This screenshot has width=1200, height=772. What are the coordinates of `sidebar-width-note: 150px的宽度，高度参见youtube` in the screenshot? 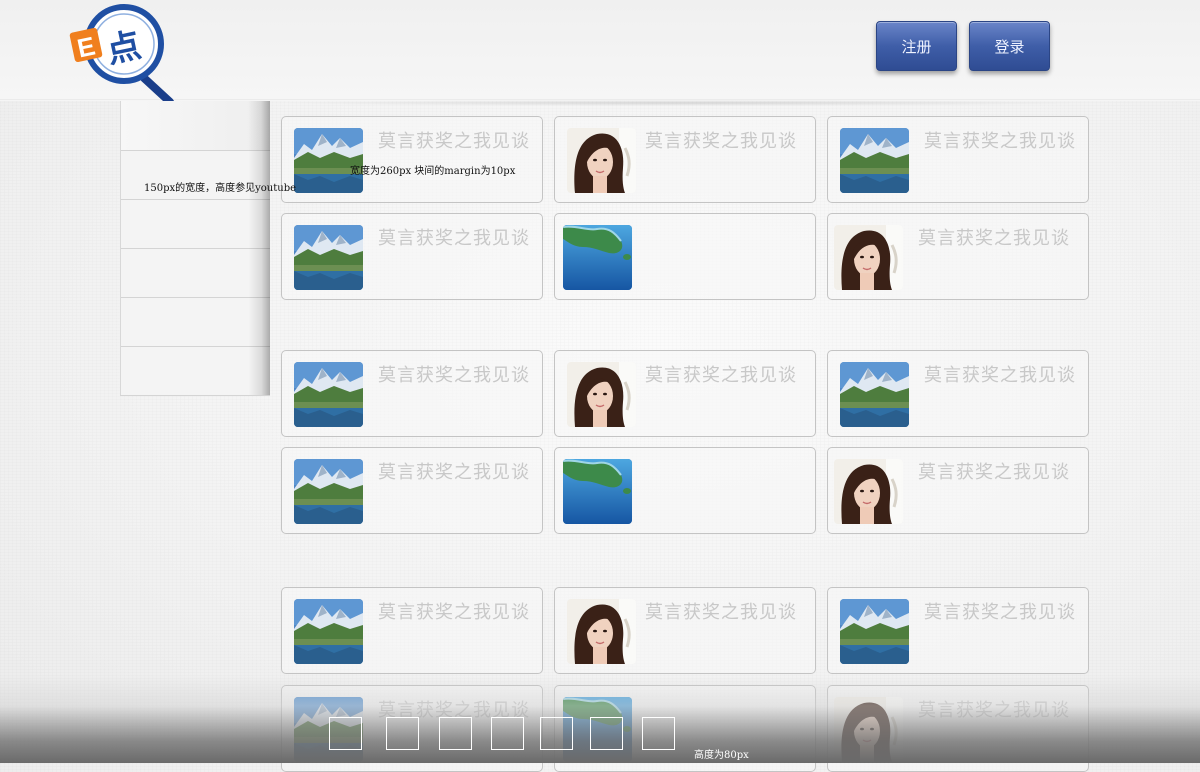 It's located at (220, 188).